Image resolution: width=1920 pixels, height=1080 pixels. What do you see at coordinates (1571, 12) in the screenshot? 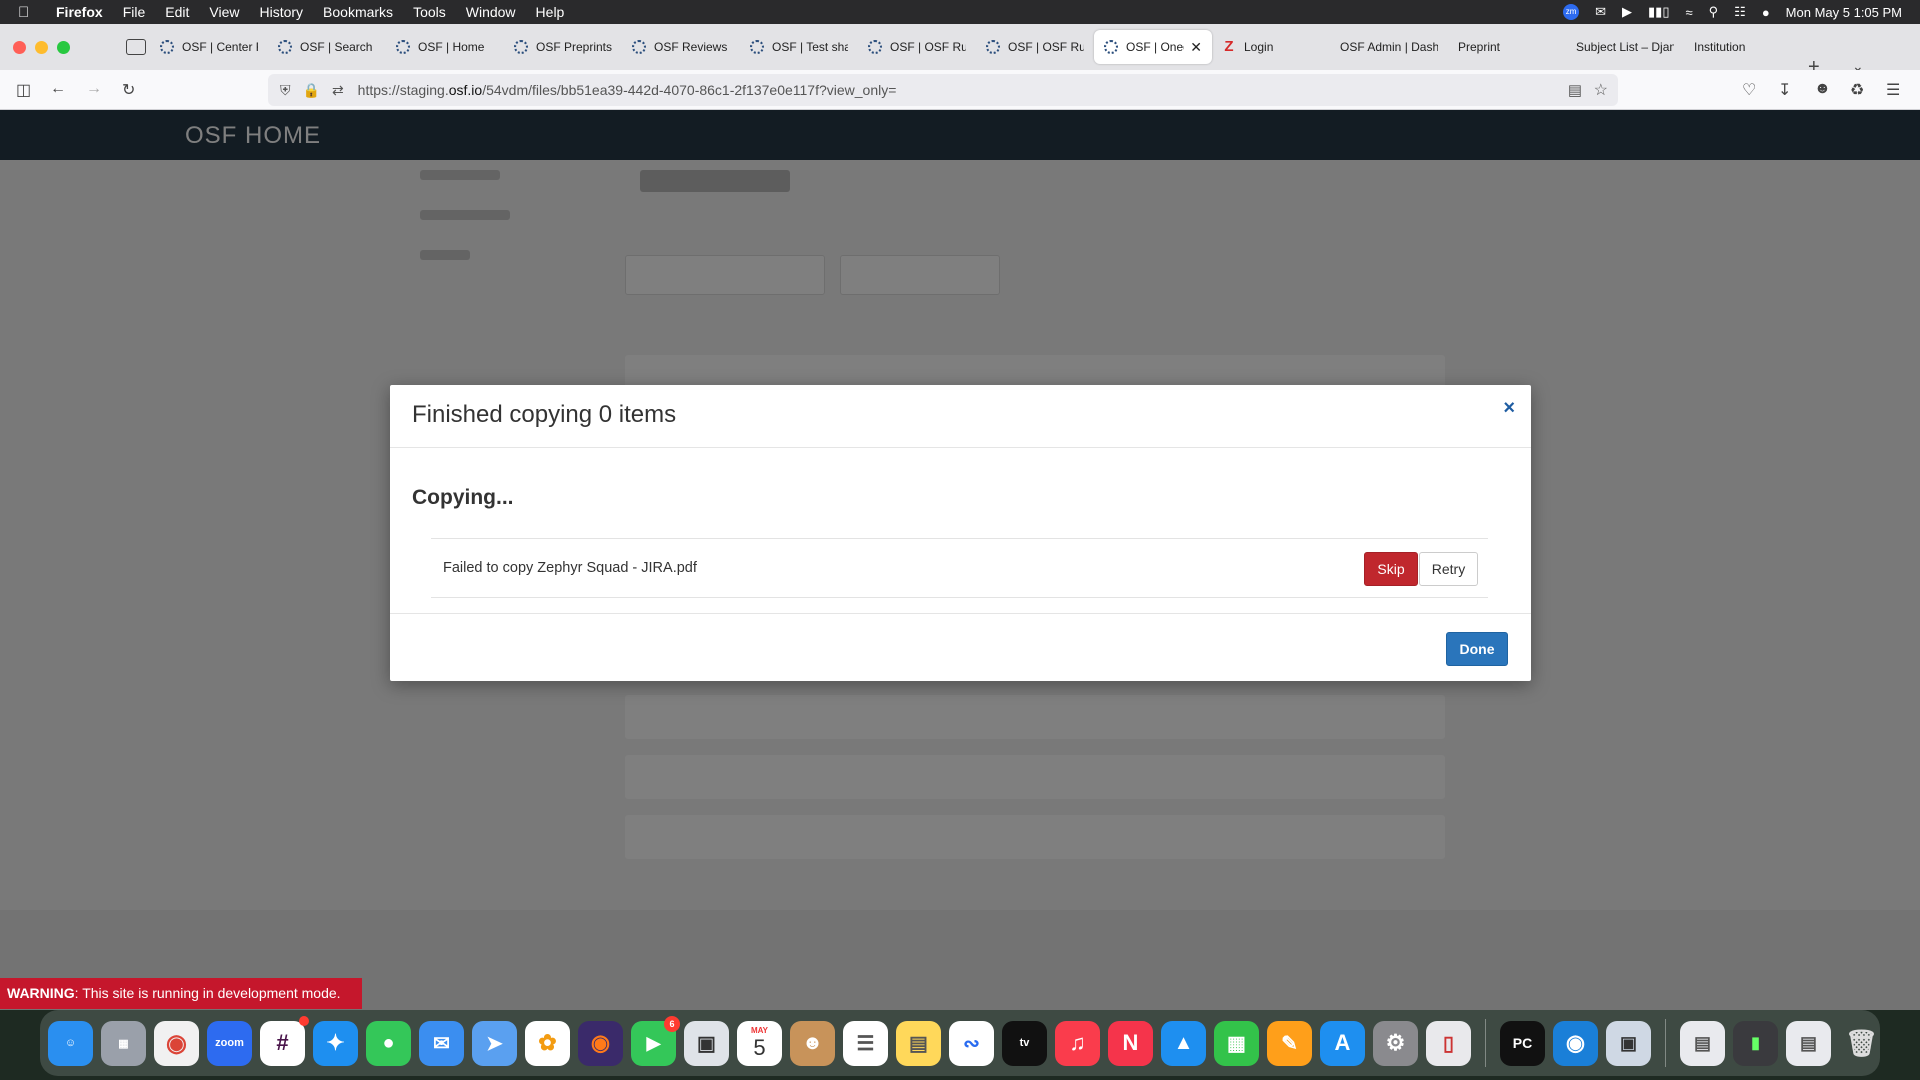
I see `zoom-status-icon: zm` at bounding box center [1571, 12].